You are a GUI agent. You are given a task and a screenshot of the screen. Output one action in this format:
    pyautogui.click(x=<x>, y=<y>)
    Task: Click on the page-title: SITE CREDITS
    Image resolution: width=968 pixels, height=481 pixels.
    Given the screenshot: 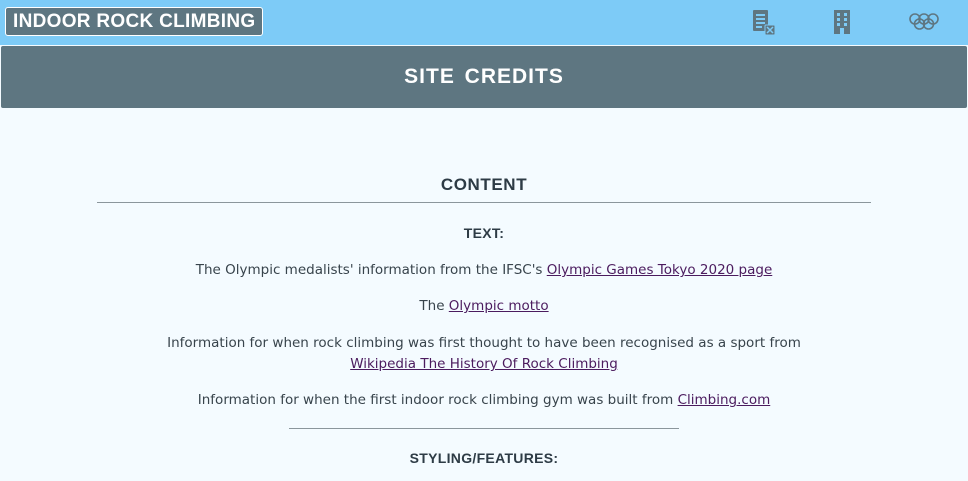 What is the action you would take?
    pyautogui.click(x=484, y=76)
    